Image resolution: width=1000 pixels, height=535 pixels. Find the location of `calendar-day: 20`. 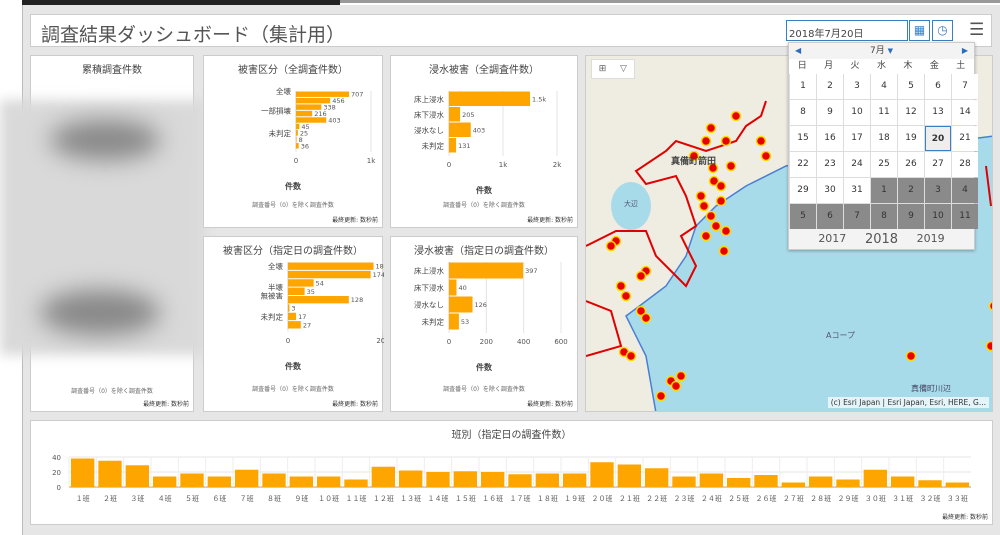

calendar-day: 20 is located at coordinates (938, 138).